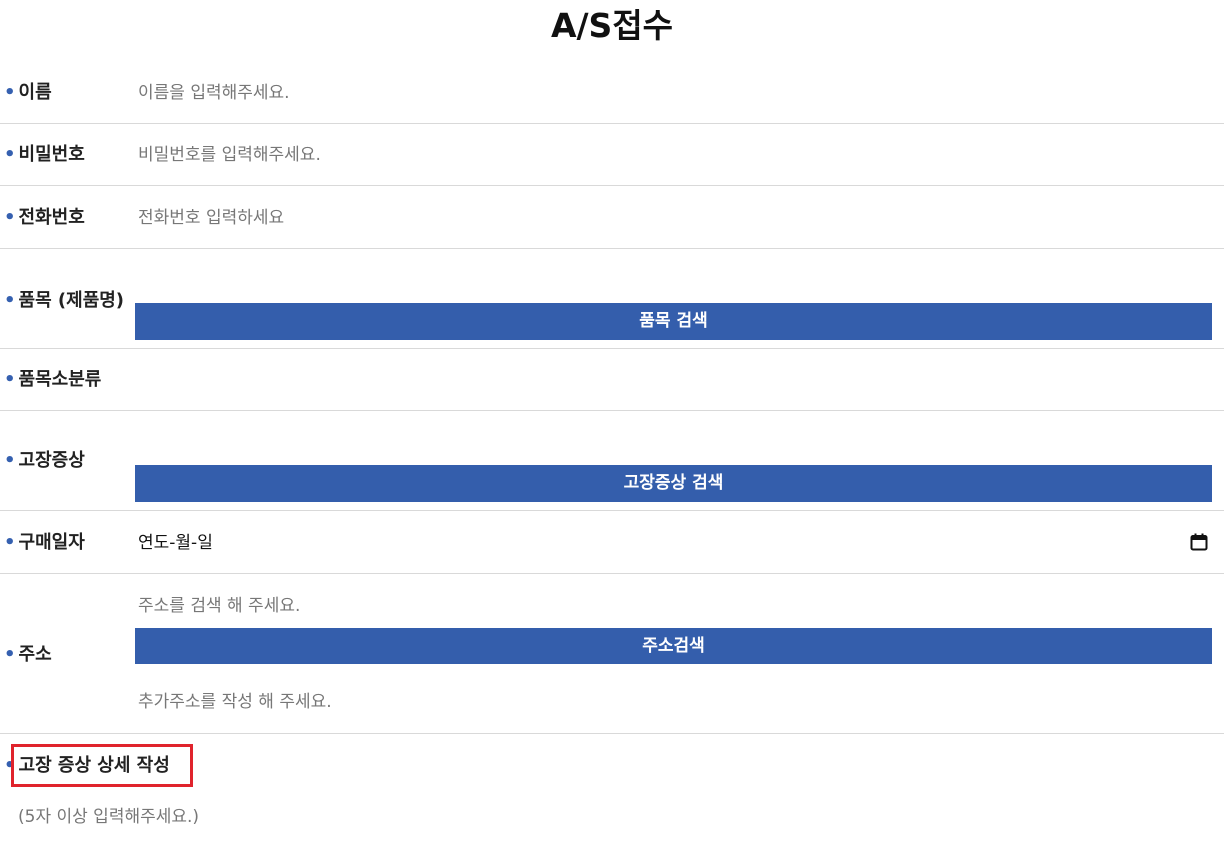 The width and height of the screenshot is (1224, 842). I want to click on address-extra-input, so click(675, 702).